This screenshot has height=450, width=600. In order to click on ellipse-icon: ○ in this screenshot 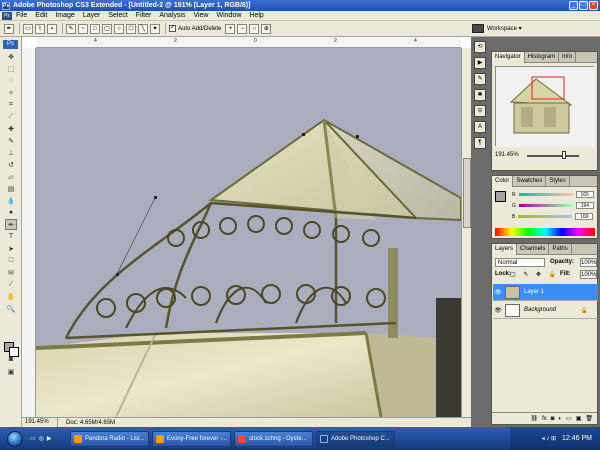, I will do `click(119, 28)`.